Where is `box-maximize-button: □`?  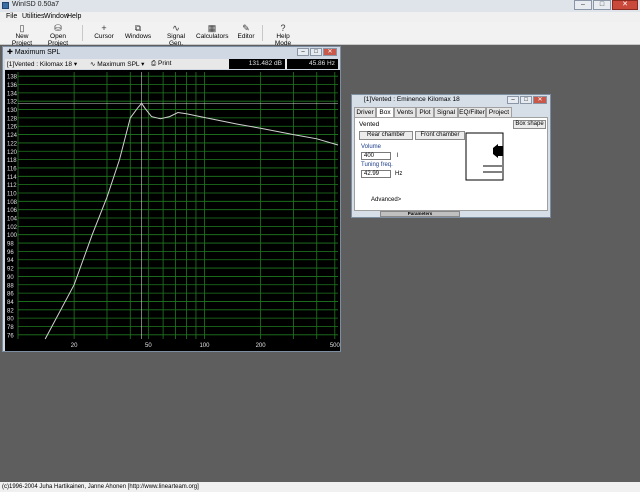 box-maximize-button: □ is located at coordinates (526, 100).